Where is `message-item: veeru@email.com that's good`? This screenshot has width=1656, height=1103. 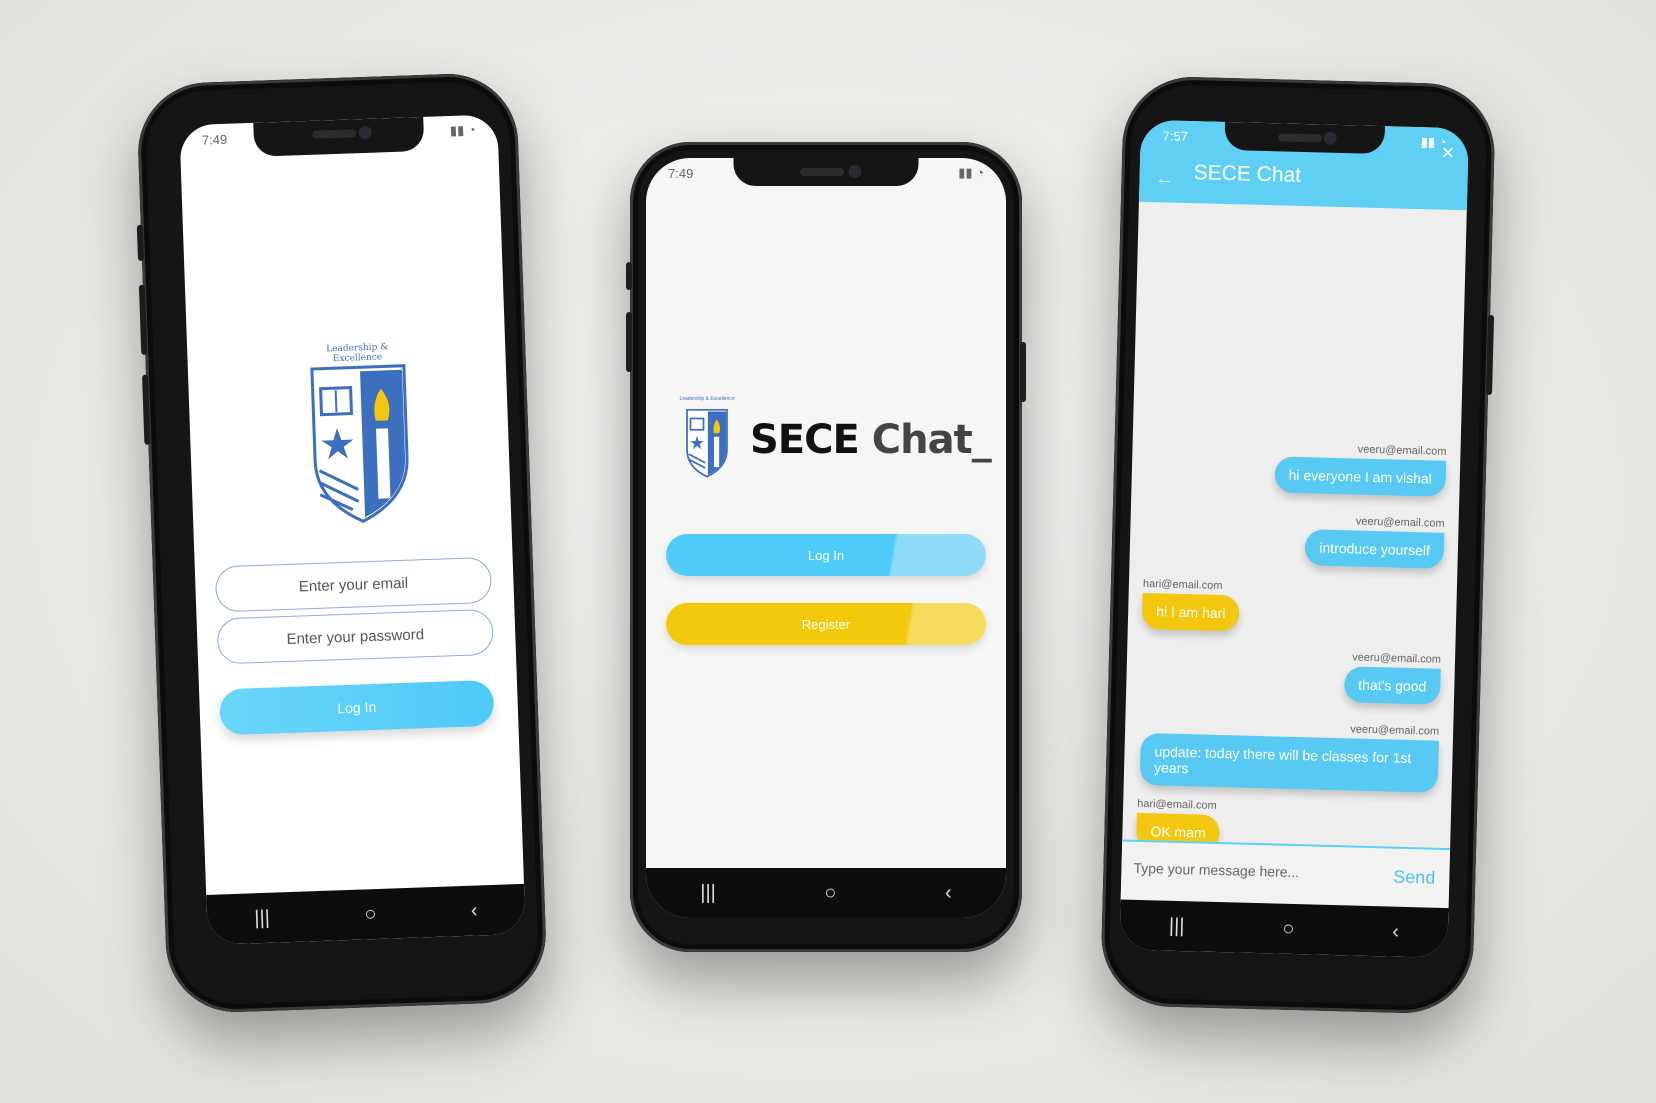
message-item: veeru@email.com that's good is located at coordinates (1392, 678).